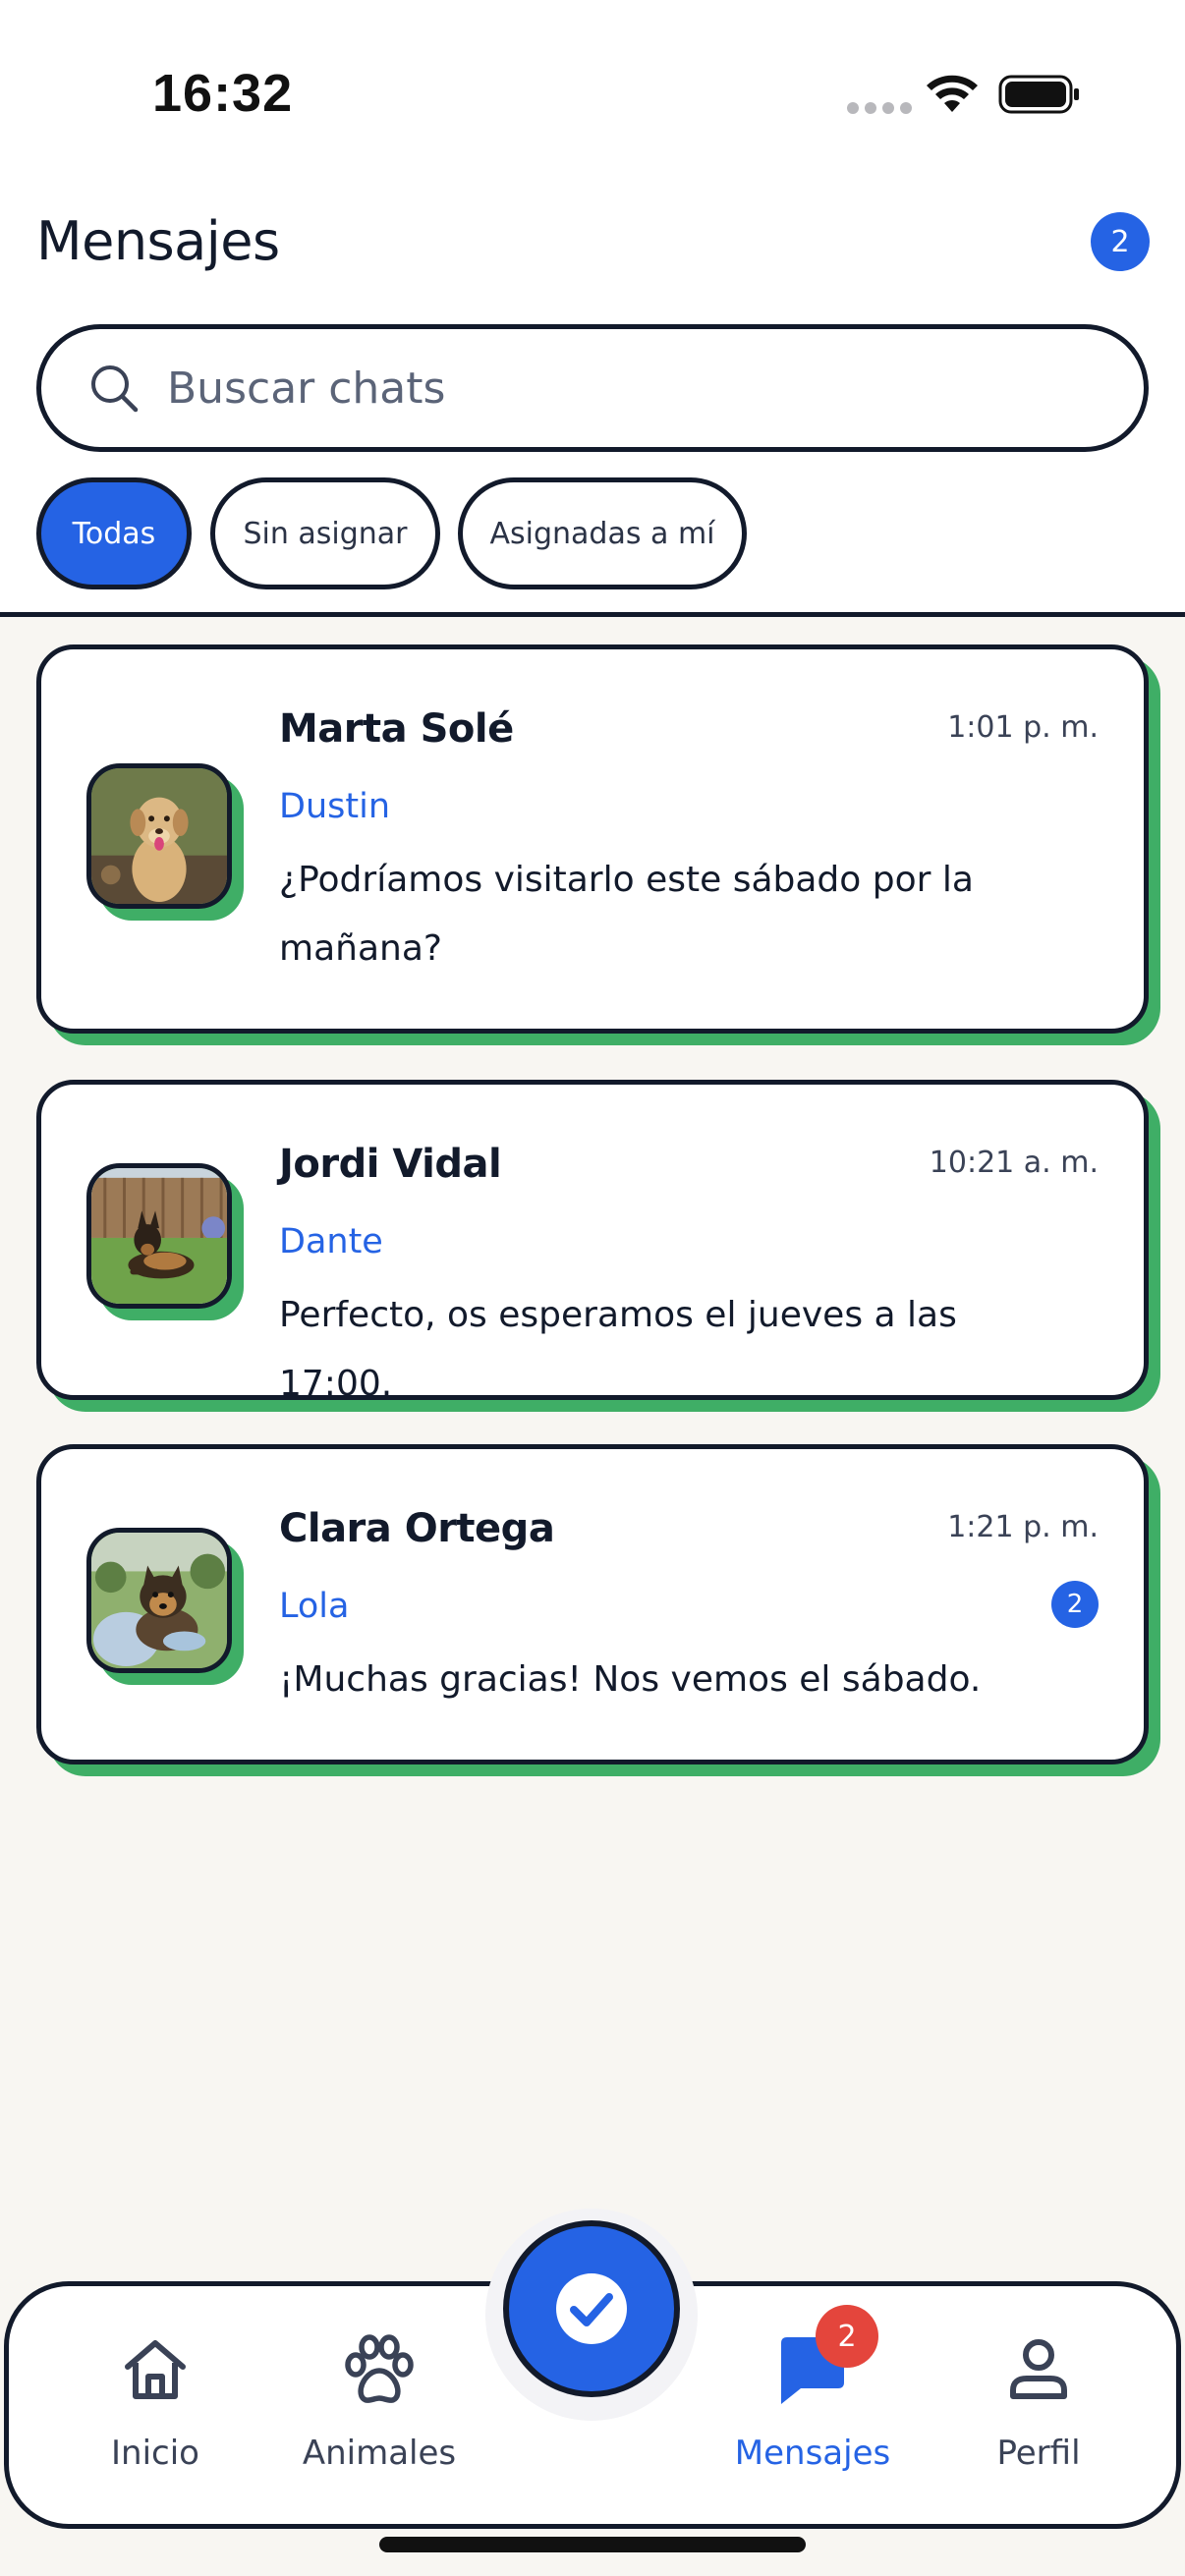 The image size is (1185, 2576). What do you see at coordinates (813, 2405) in the screenshot?
I see `nav-item-mensajes: Mensajes` at bounding box center [813, 2405].